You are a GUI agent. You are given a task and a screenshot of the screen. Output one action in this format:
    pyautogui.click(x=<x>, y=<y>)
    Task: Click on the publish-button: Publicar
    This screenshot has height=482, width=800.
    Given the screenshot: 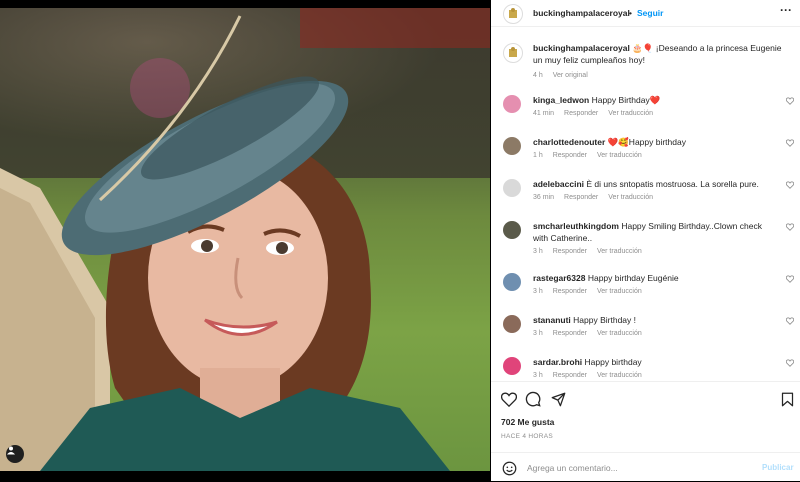 What is the action you would take?
    pyautogui.click(x=778, y=468)
    